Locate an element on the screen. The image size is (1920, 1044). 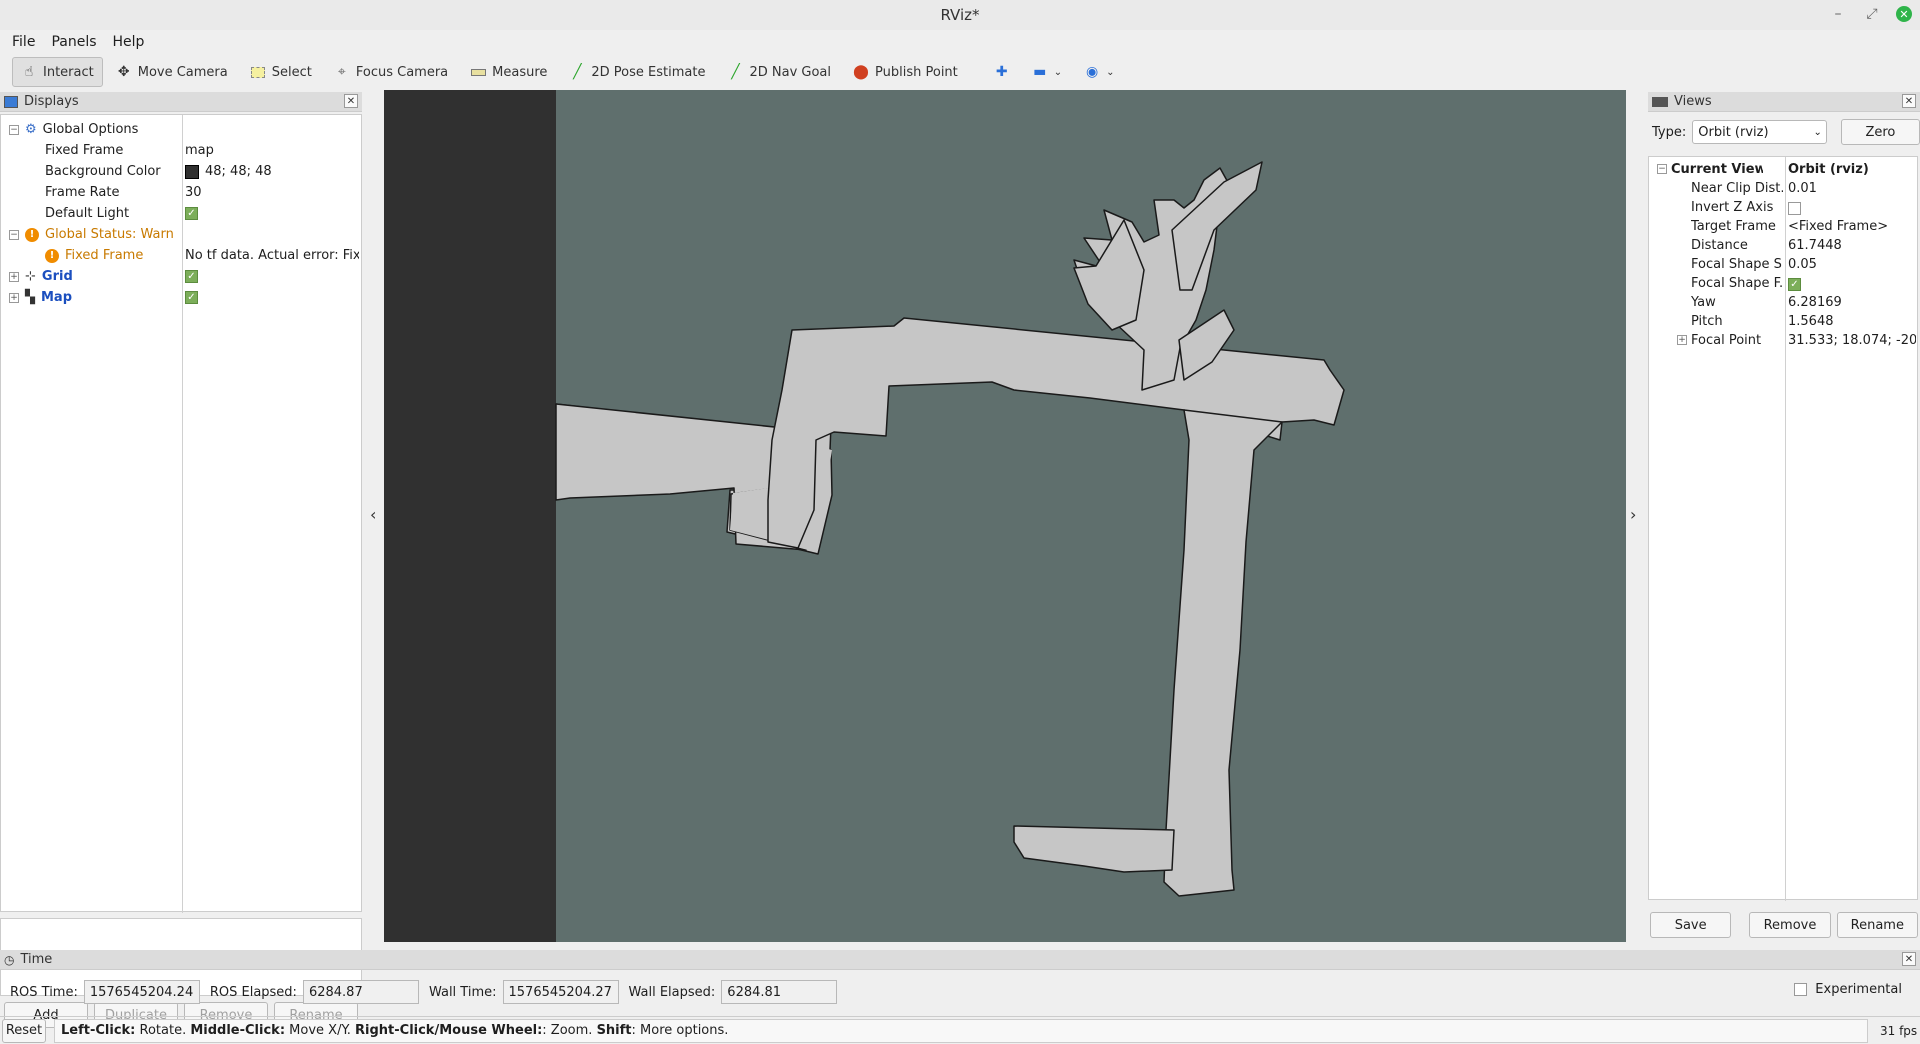
view-property-row: Focal Shape F... ✓ is located at coordinates (1783, 284).